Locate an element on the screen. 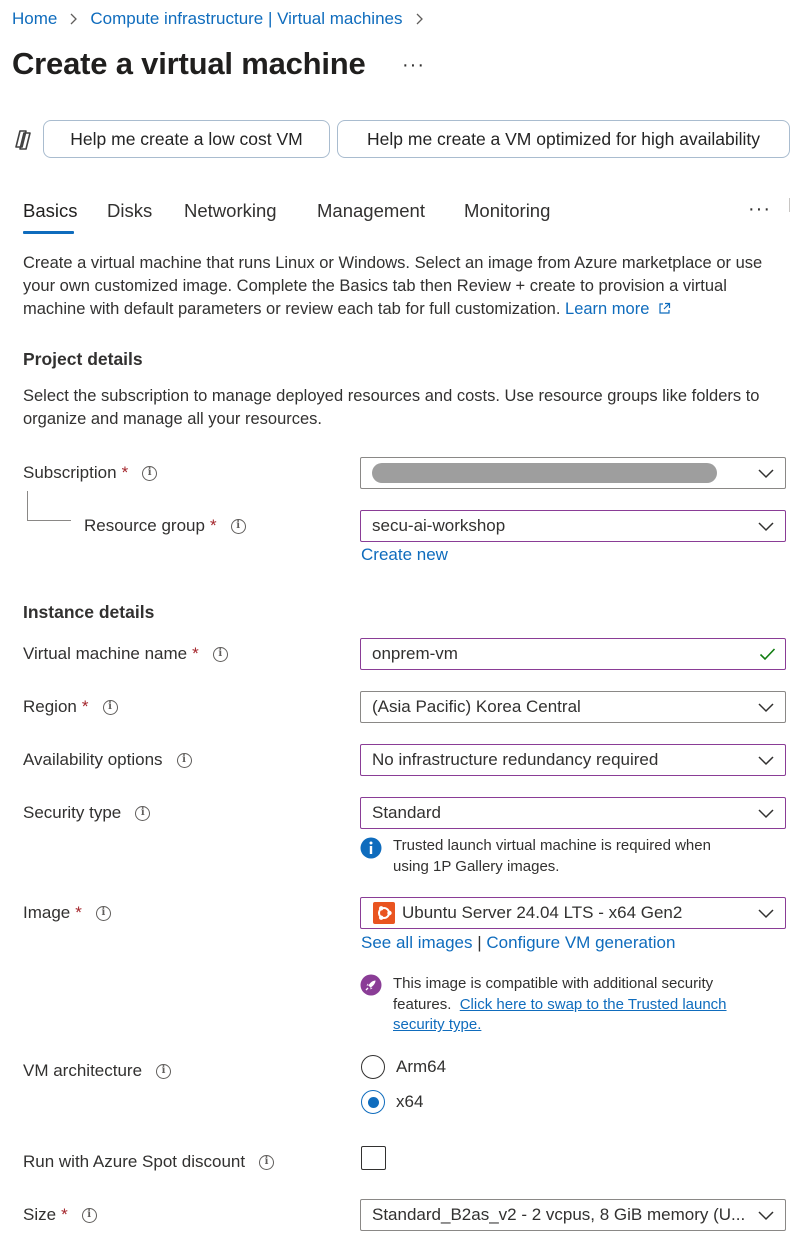 This screenshot has width=791, height=1237. info-filled-icon is located at coordinates (371, 848).